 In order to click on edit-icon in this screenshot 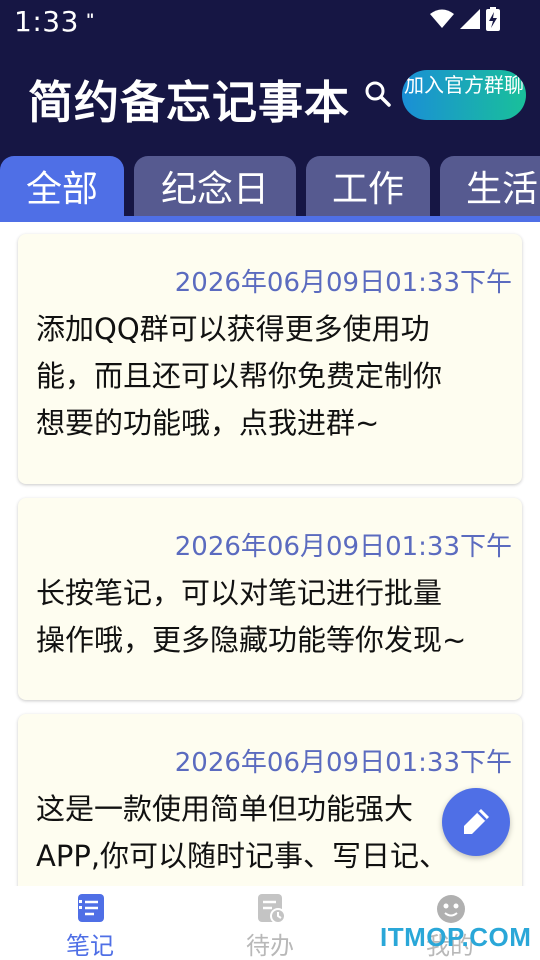, I will do `click(476, 821)`.